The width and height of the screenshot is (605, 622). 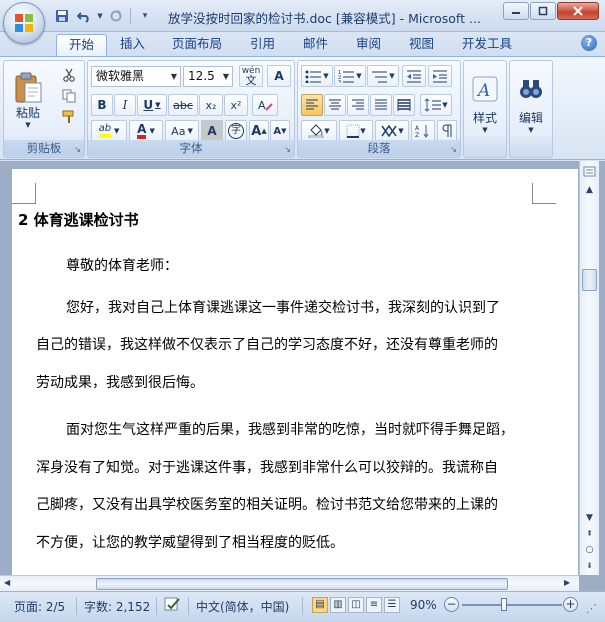 I want to click on help-icon: ?, so click(x=589, y=43).